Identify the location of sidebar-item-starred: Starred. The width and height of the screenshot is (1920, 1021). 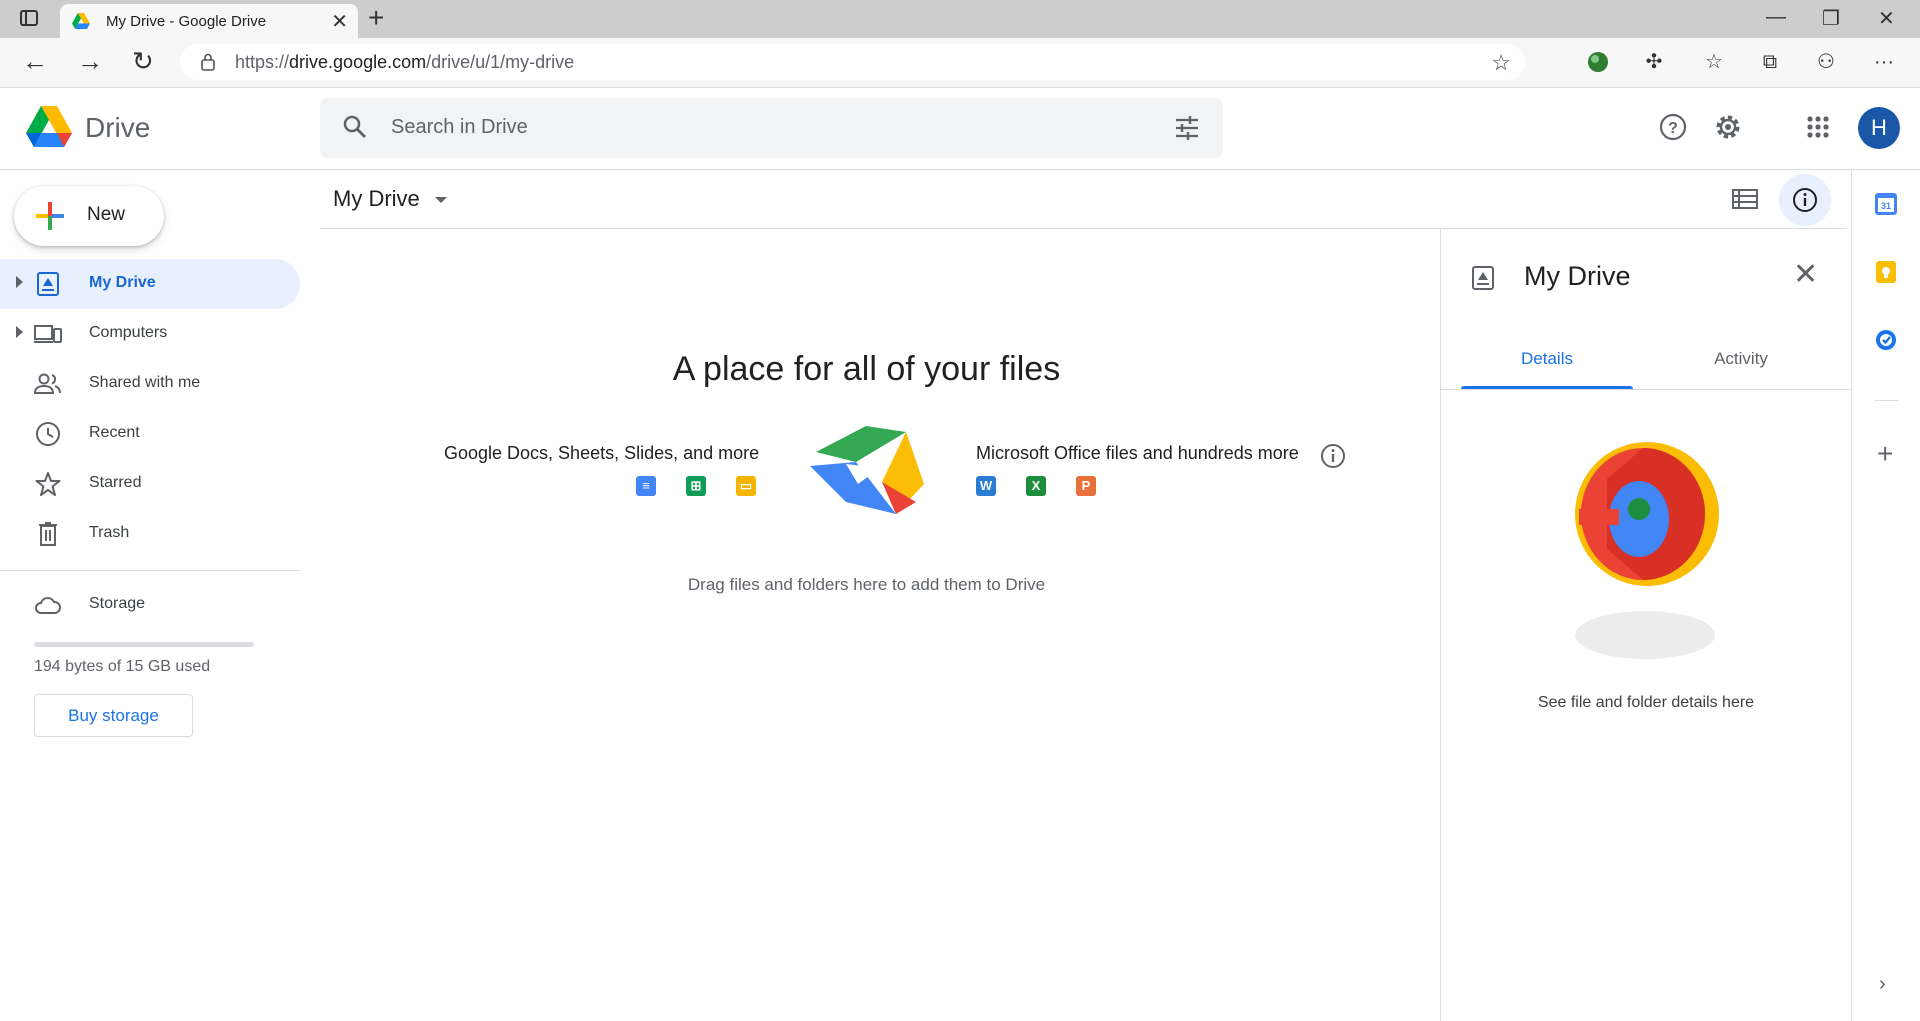
(150, 484).